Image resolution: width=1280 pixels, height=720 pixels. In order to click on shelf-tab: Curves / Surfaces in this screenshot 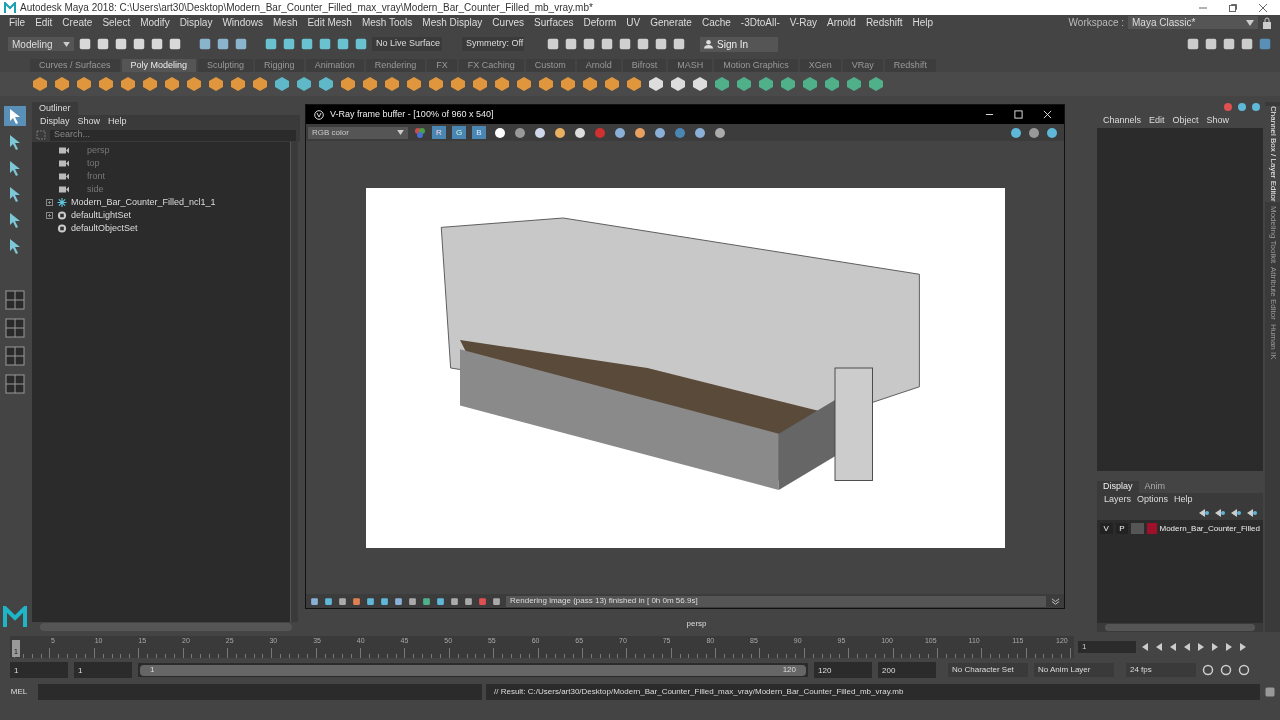, I will do `click(75, 65)`.